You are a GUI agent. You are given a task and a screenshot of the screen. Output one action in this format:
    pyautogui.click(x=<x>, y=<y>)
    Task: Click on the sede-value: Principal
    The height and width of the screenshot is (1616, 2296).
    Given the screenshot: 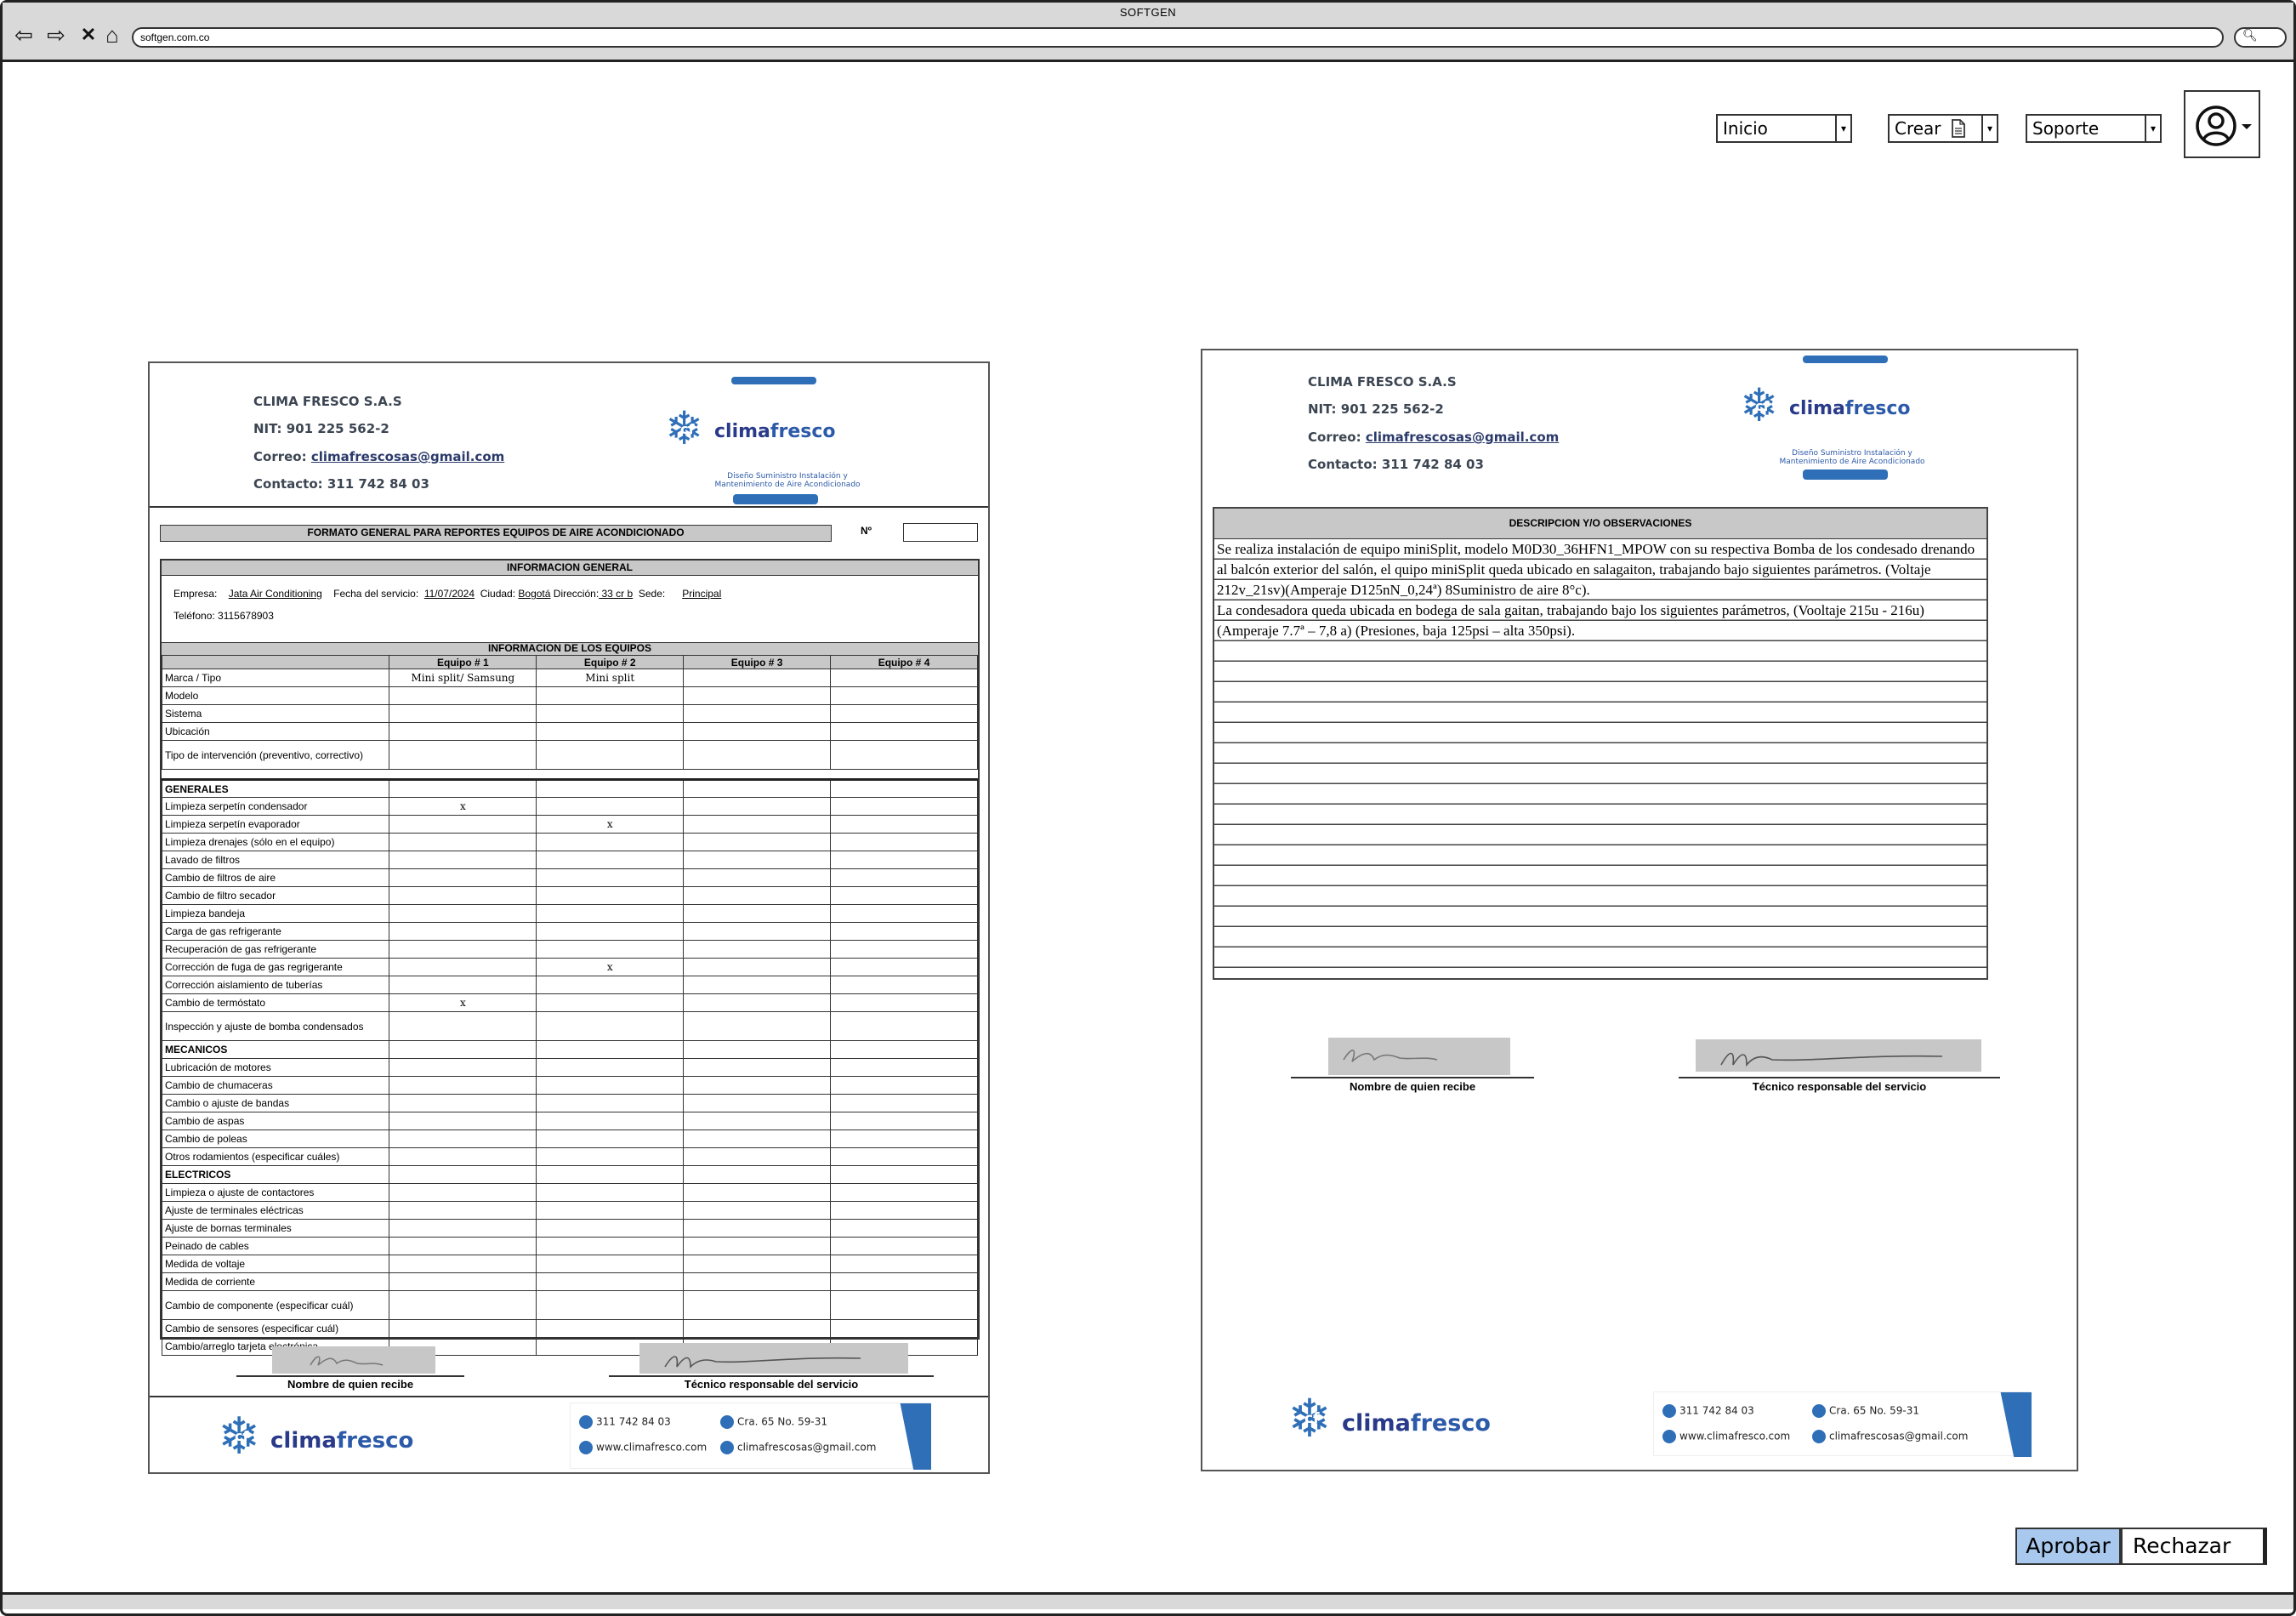 What is the action you would take?
    pyautogui.click(x=702, y=594)
    